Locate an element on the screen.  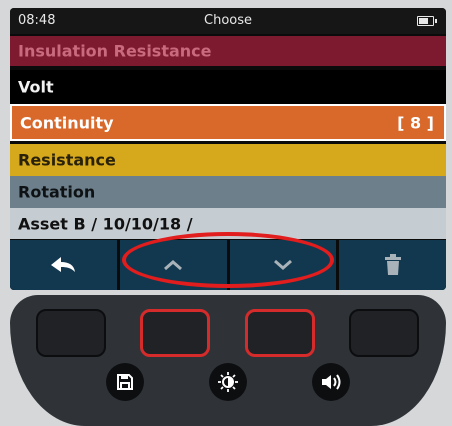
screen-title: Choose is located at coordinates (228, 20).